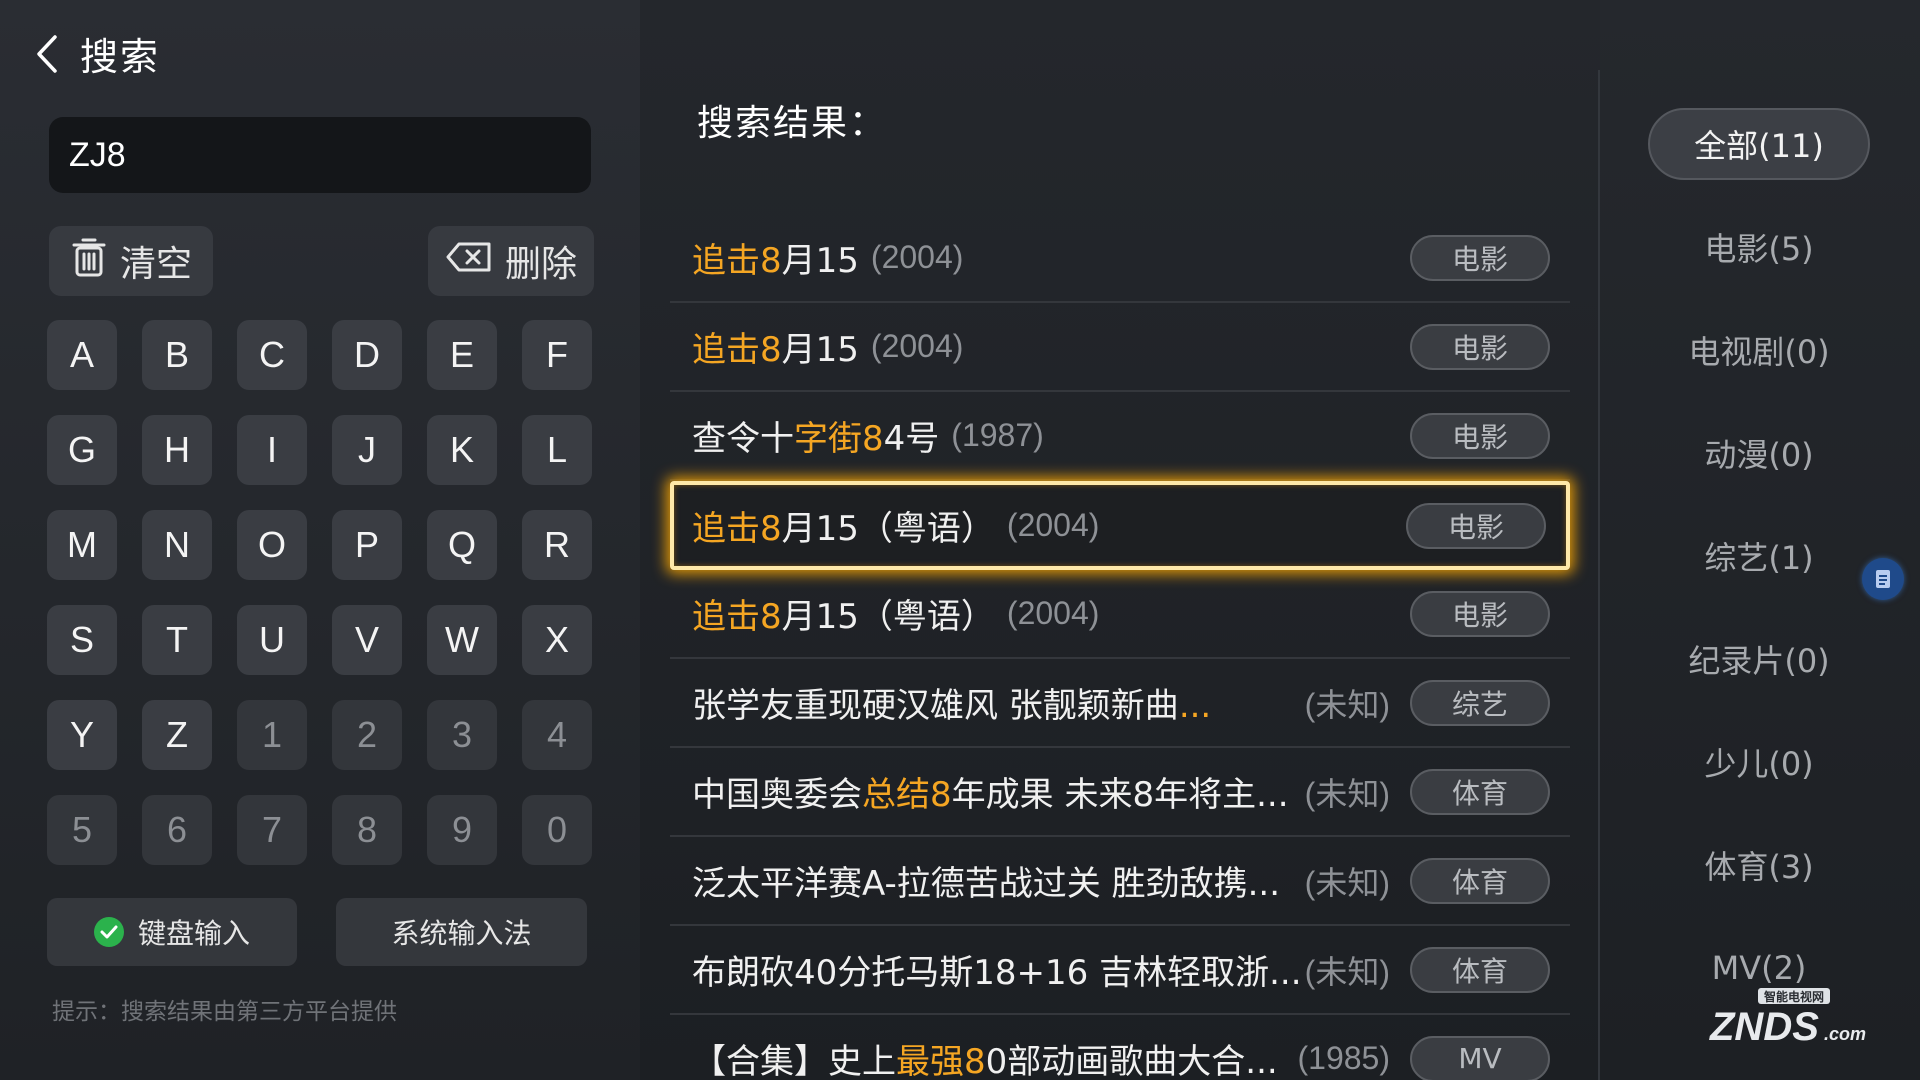  What do you see at coordinates (367, 355) in the screenshot?
I see `key-d: D` at bounding box center [367, 355].